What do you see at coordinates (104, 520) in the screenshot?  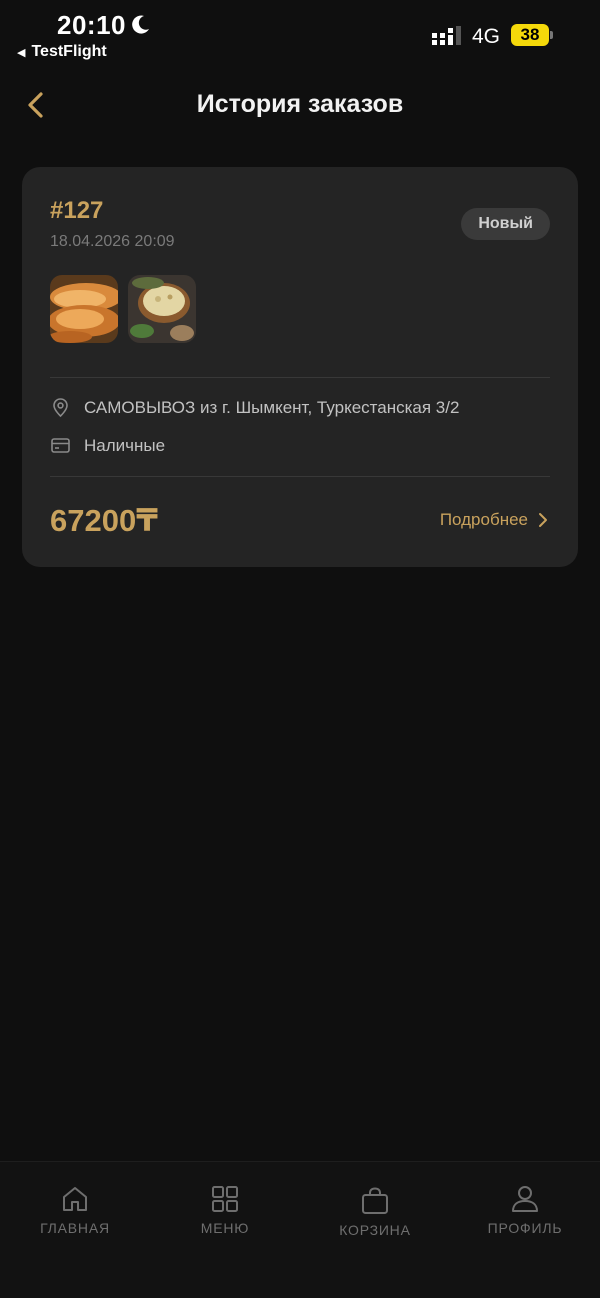 I see `order-total: 67200₸` at bounding box center [104, 520].